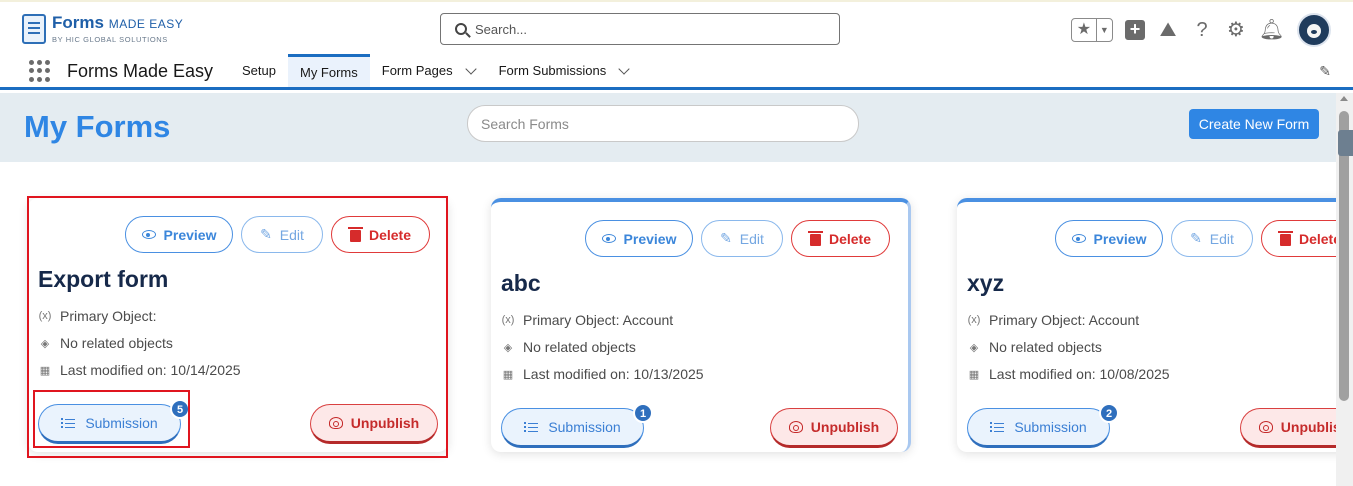 The image size is (1353, 486). Describe the element at coordinates (1104, 30) in the screenshot. I see `favorites-dropdown-icon: ▼` at that location.